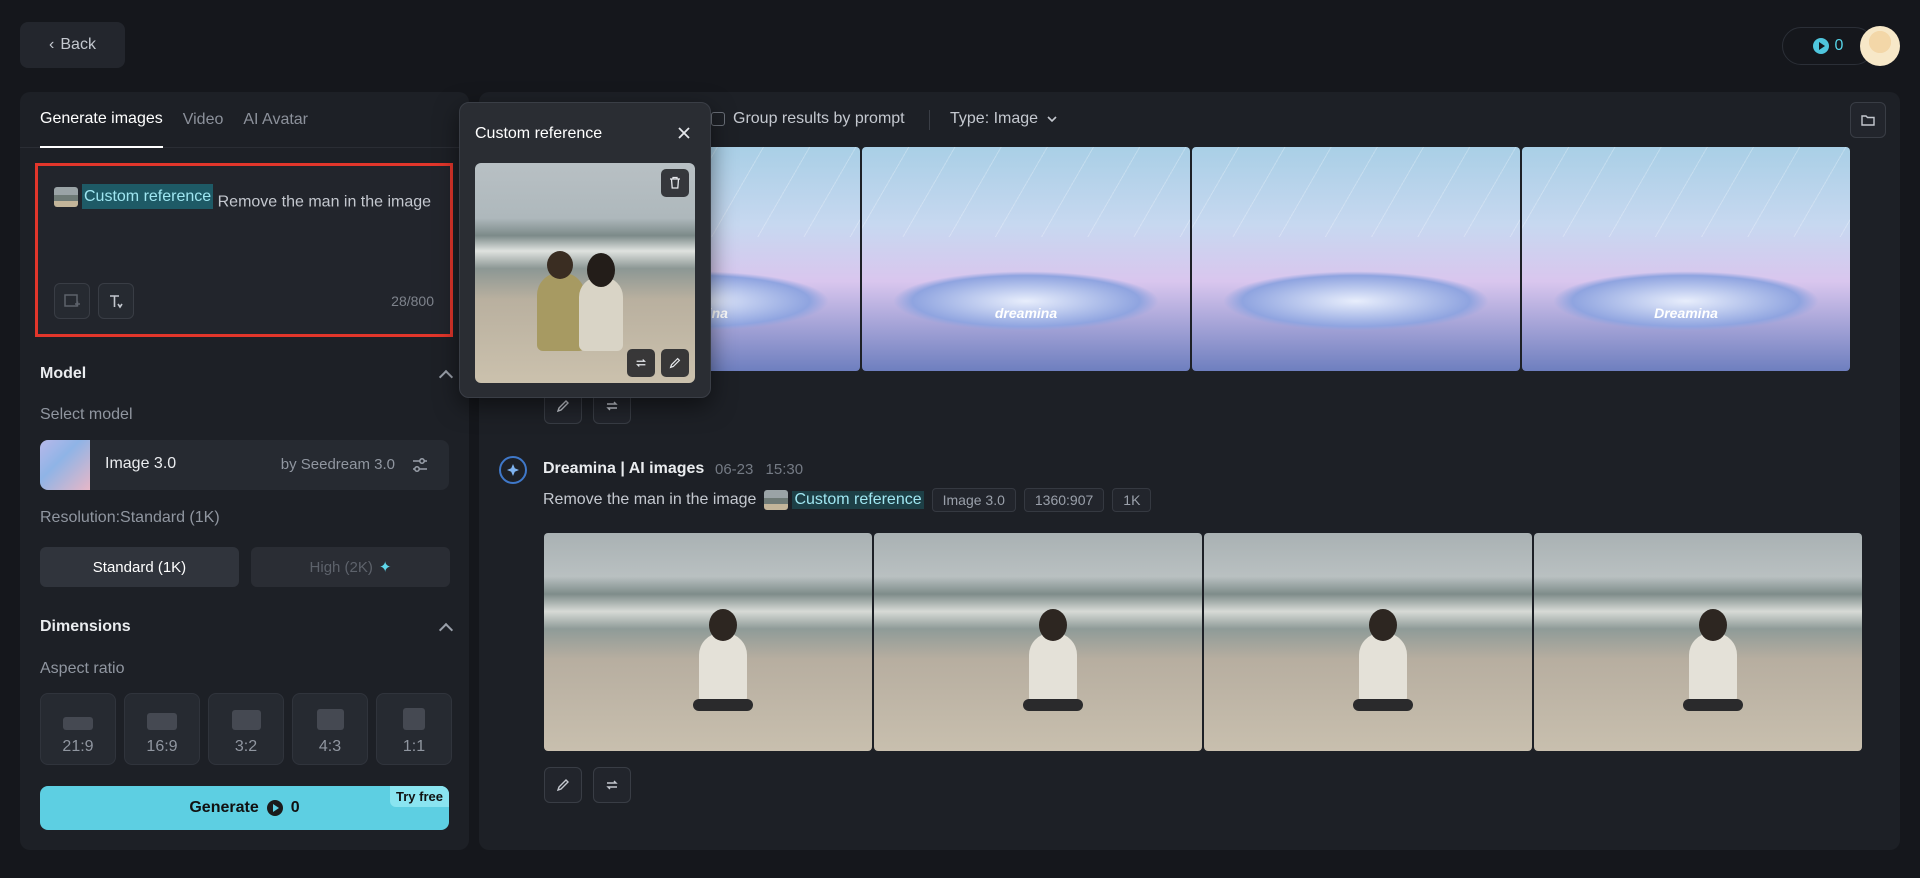 This screenshot has height=878, width=1920. Describe the element at coordinates (224, 807) in the screenshot. I see `generate-label: Generate` at that location.